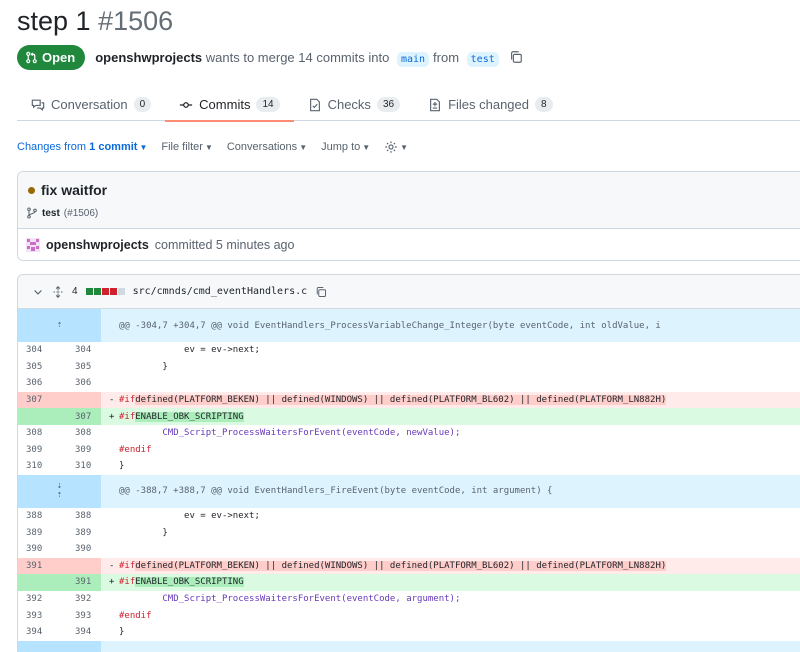 The width and height of the screenshot is (800, 652). Describe the element at coordinates (97, 245) in the screenshot. I see `commit-author-link: openshwprojects` at that location.